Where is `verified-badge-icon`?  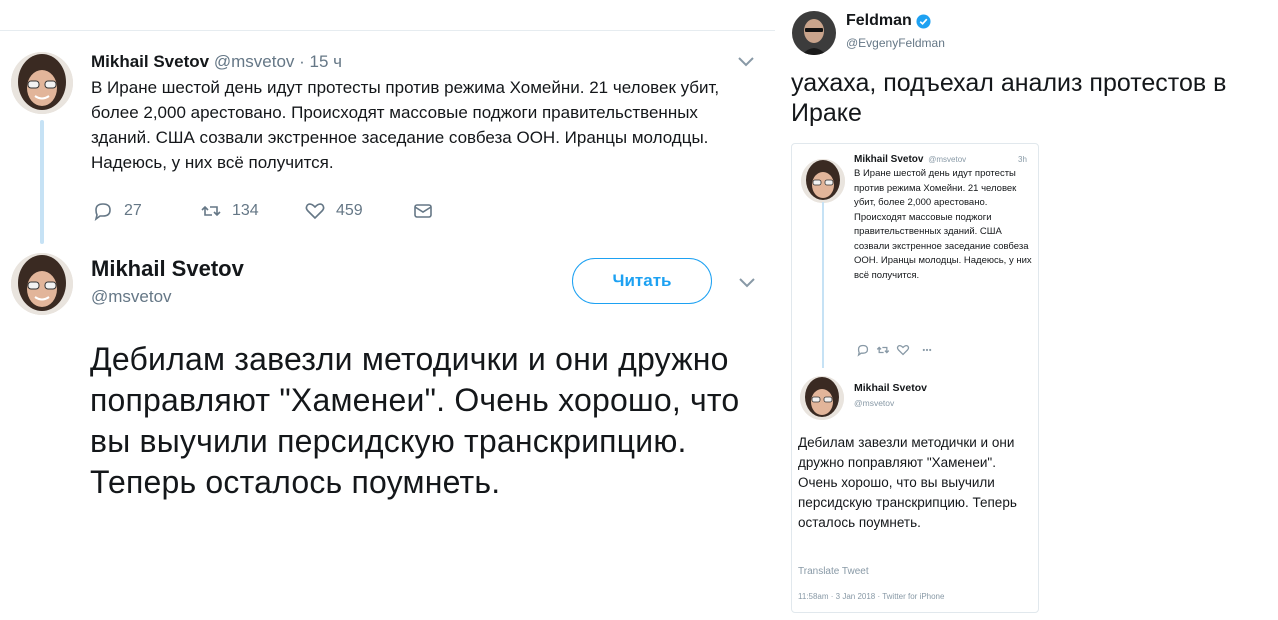
verified-badge-icon is located at coordinates (923, 21).